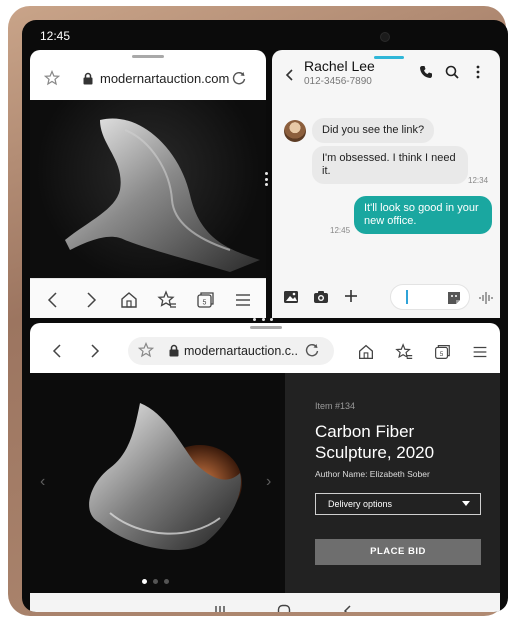 This screenshot has width=514, height=618. I want to click on message-timestamp: 12:45, so click(340, 230).